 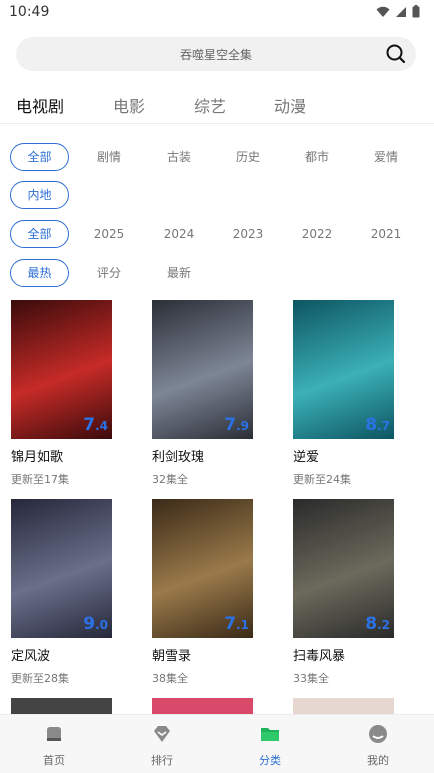 I want to click on status-bar: 10:49, so click(x=217, y=13).